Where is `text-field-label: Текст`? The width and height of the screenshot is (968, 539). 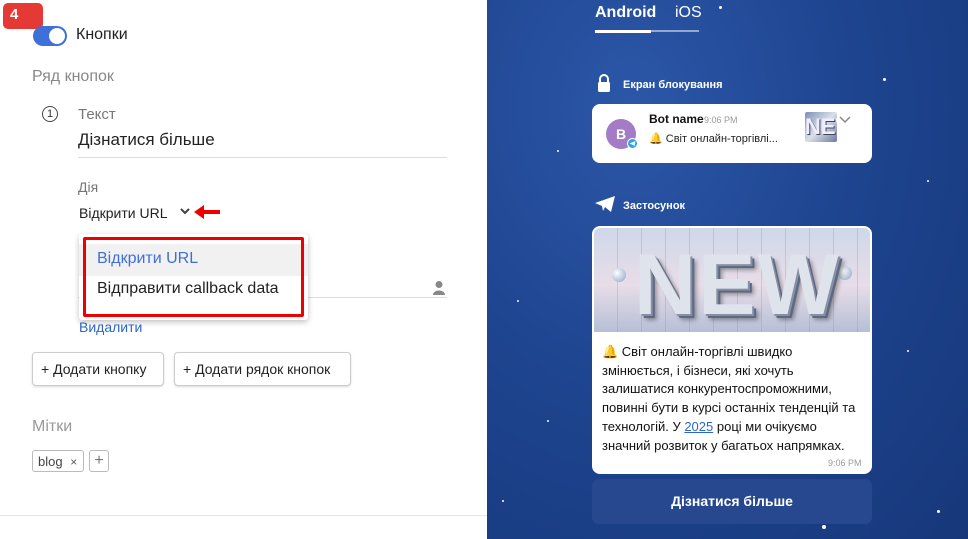
text-field-label: Текст is located at coordinates (97, 114).